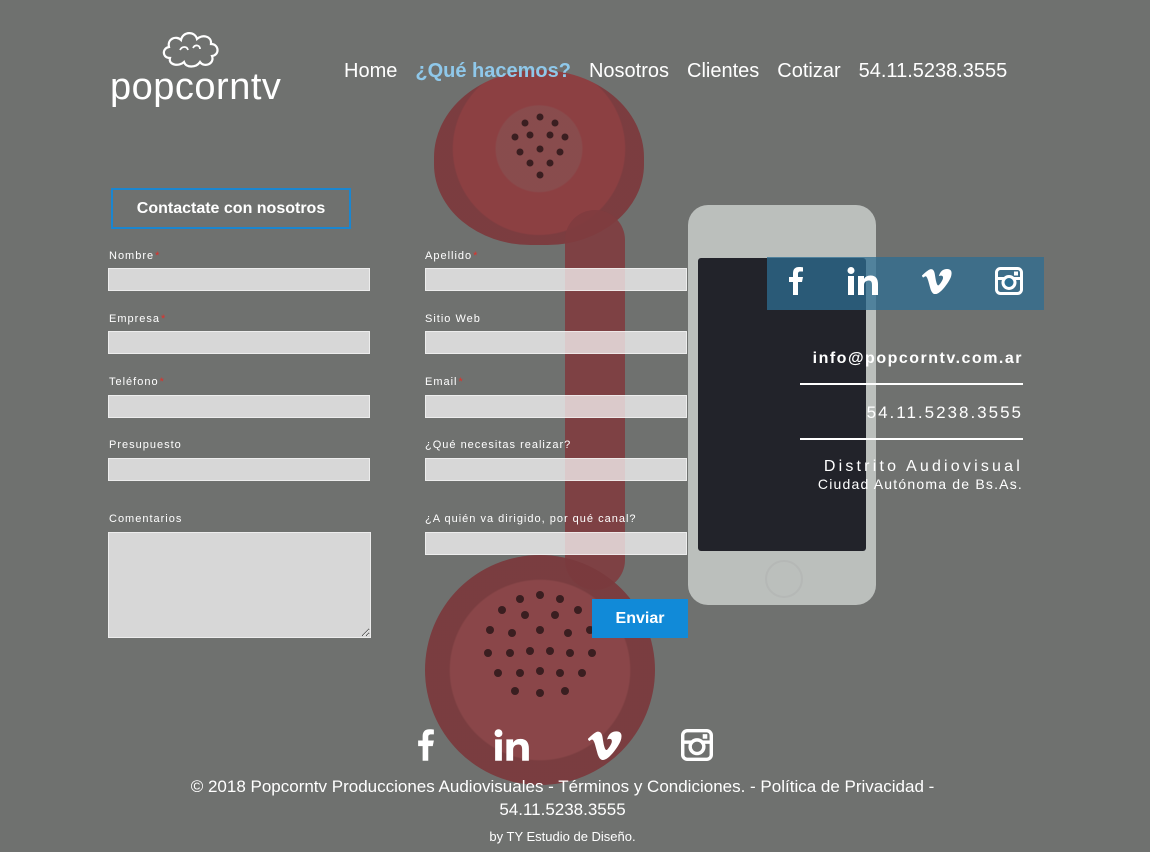 Image resolution: width=1150 pixels, height=852 pixels. Describe the element at coordinates (146, 519) in the screenshot. I see `label-comentarios: Comentarios` at that location.